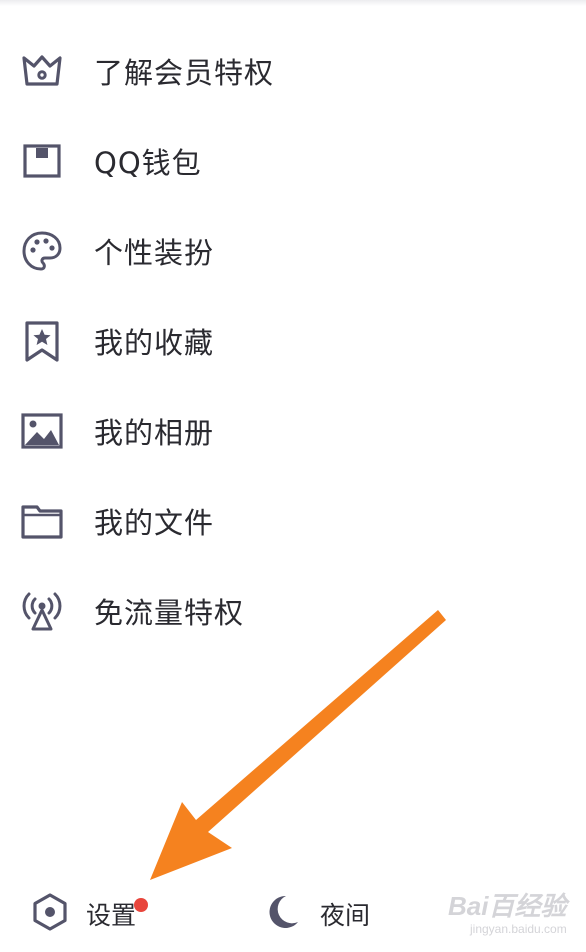 This screenshot has width=586, height=952. Describe the element at coordinates (345, 915) in the screenshot. I see `night-mode-label: 夜间` at that location.